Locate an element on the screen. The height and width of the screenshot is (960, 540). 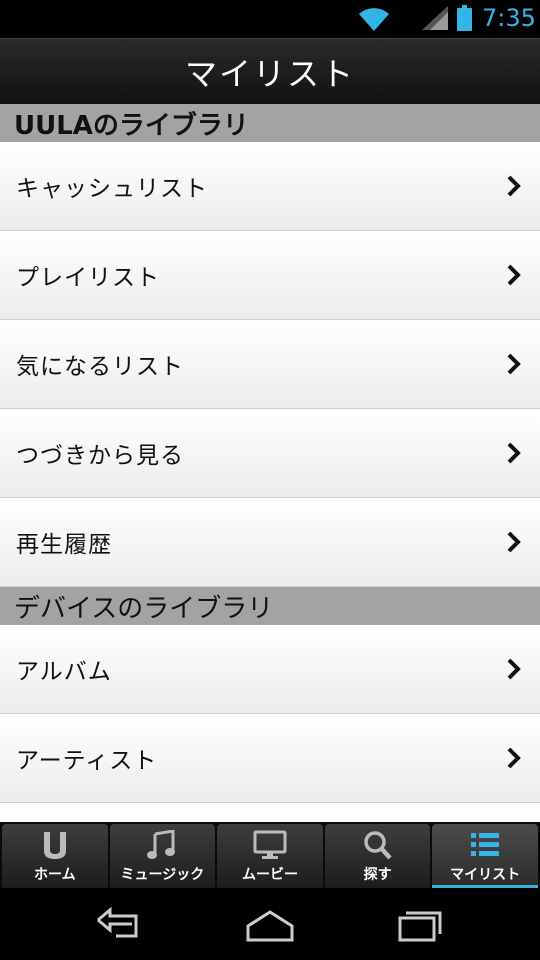
list-item-watchlist: 気になるリスト is located at coordinates (270, 364).